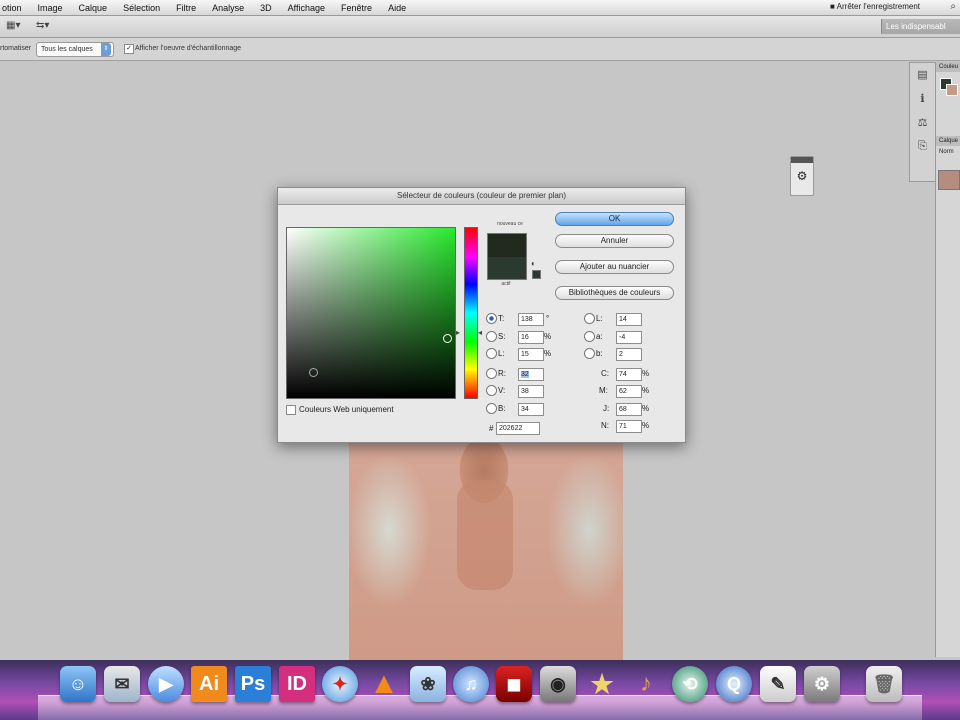 This screenshot has height=720, width=960. I want to click on lab-b-row: b: 2, so click(613, 354).